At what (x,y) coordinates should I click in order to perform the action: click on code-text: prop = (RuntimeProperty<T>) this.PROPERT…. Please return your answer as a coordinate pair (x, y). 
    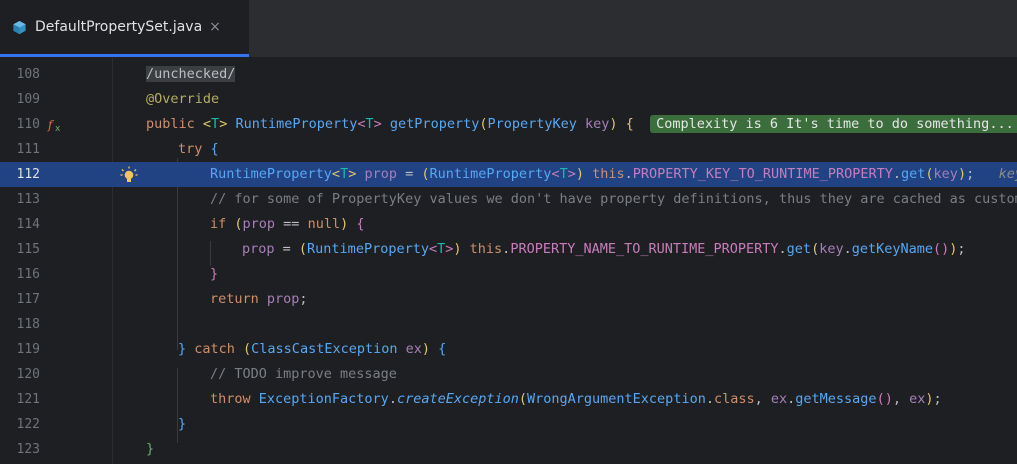
    Looking at the image, I should click on (604, 249).